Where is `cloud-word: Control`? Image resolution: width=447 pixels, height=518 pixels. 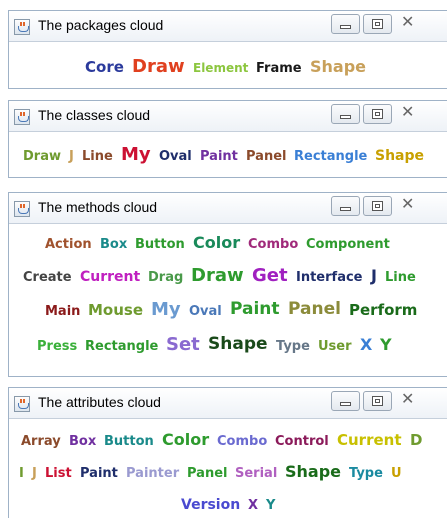
cloud-word: Control is located at coordinates (302, 441).